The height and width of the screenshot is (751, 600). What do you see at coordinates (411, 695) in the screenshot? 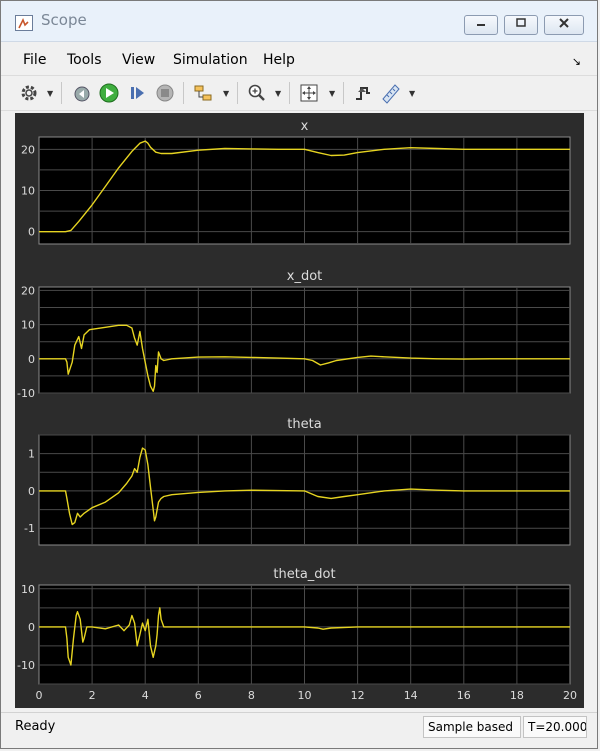
I see `x-tick-label: 14` at bounding box center [411, 695].